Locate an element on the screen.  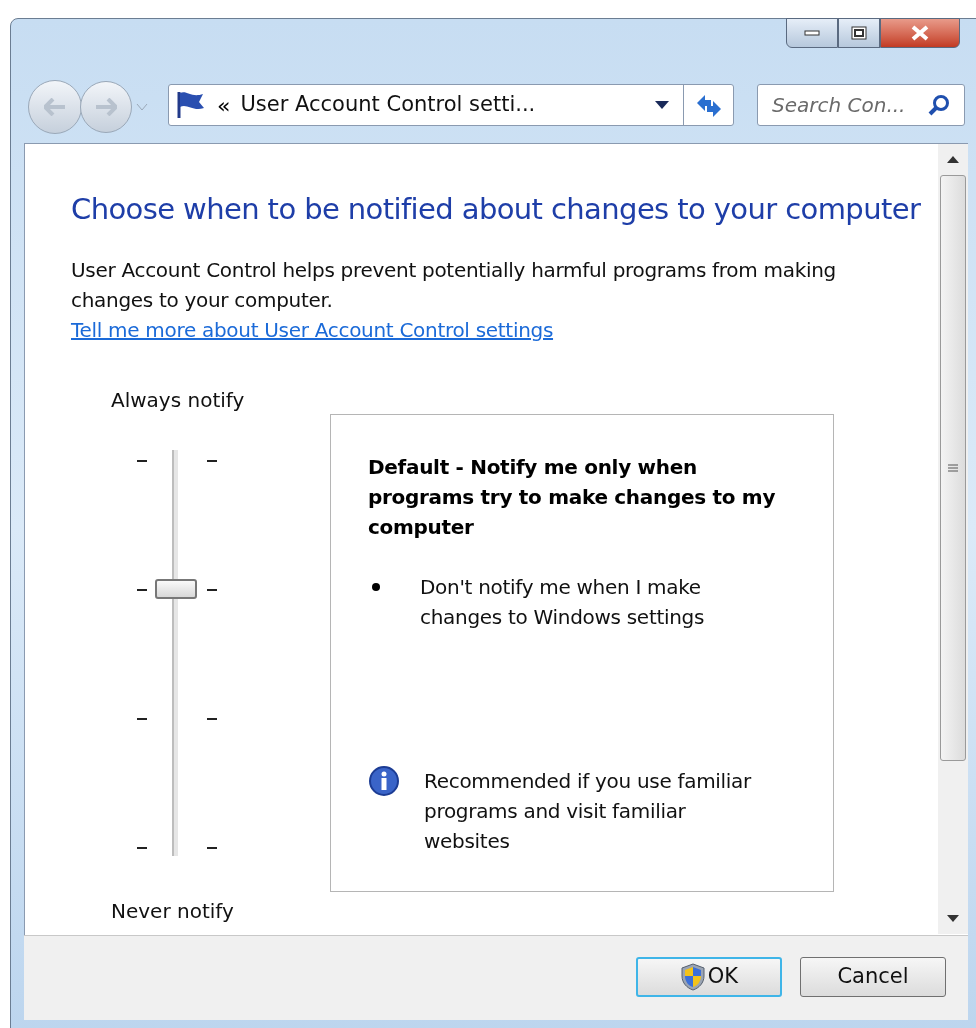
scrollbar-thumb is located at coordinates (953, 468).